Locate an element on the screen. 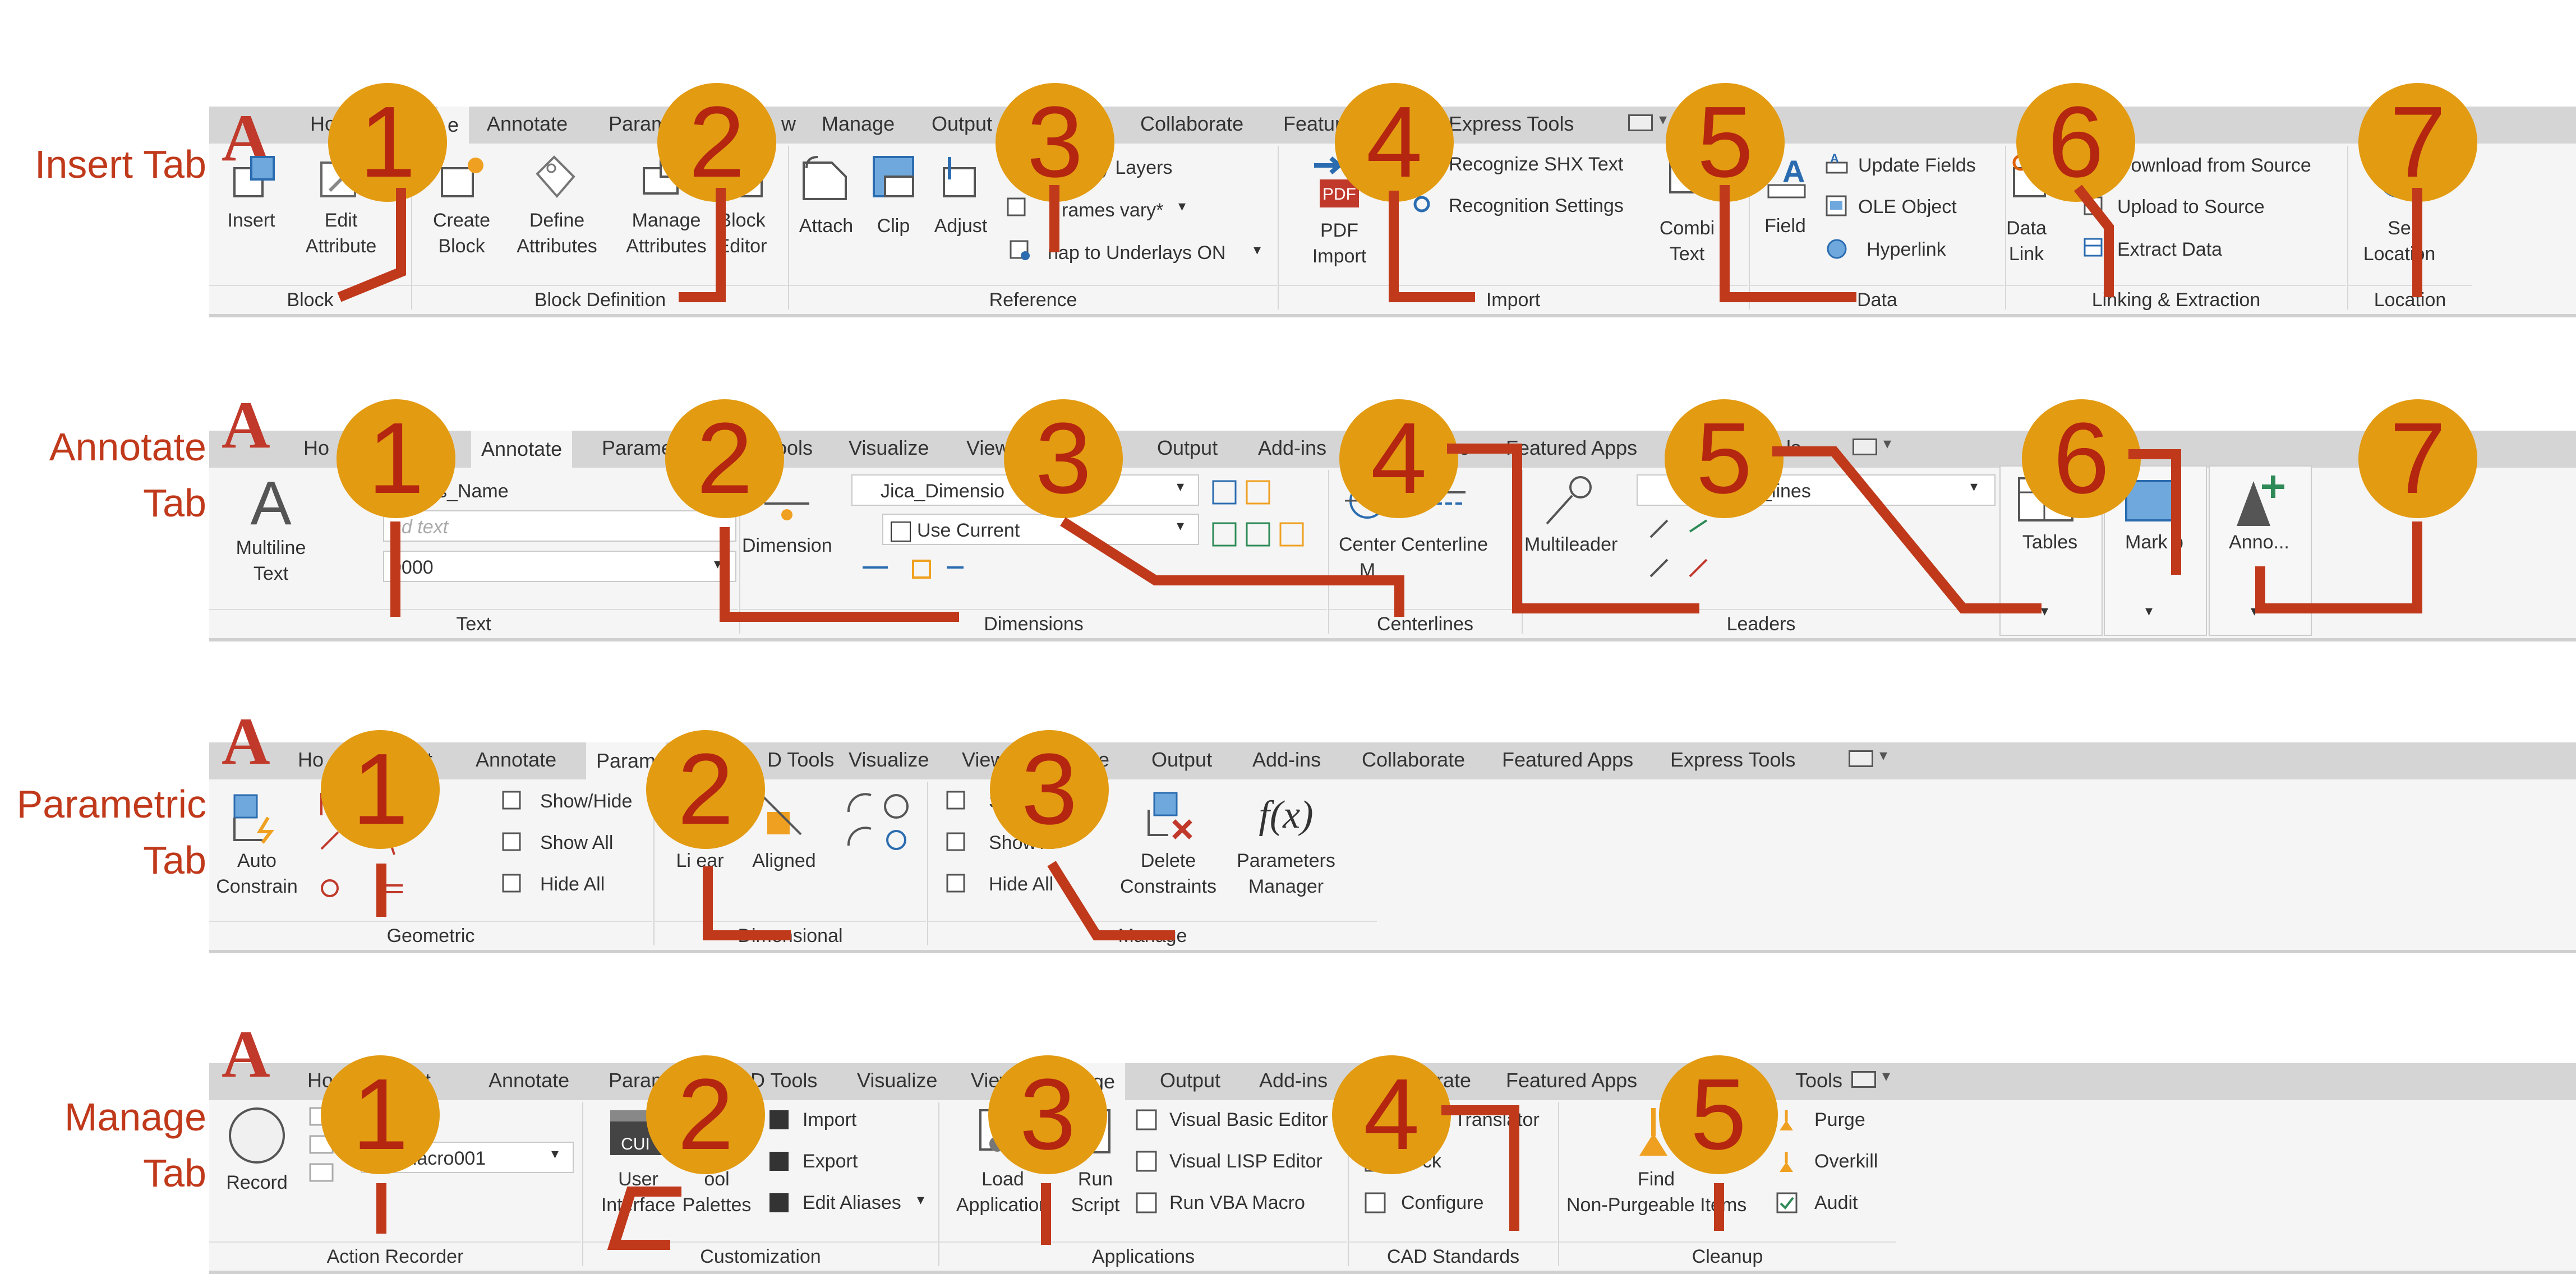  recognize-shx-button: Recognize SHX Text is located at coordinates (1536, 165).